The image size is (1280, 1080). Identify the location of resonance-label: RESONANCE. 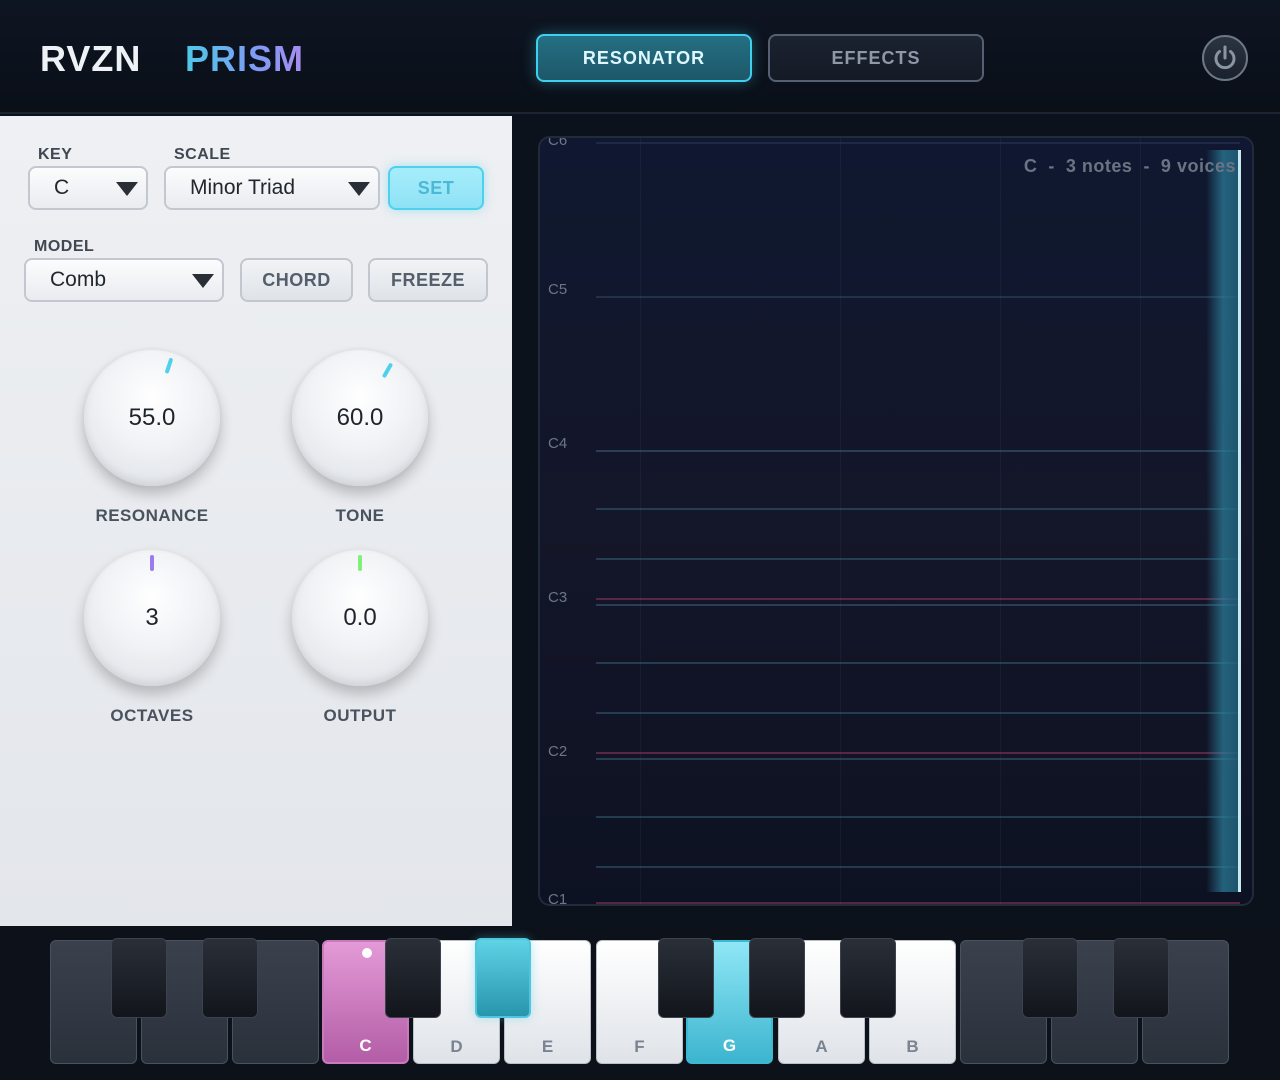
(152, 515).